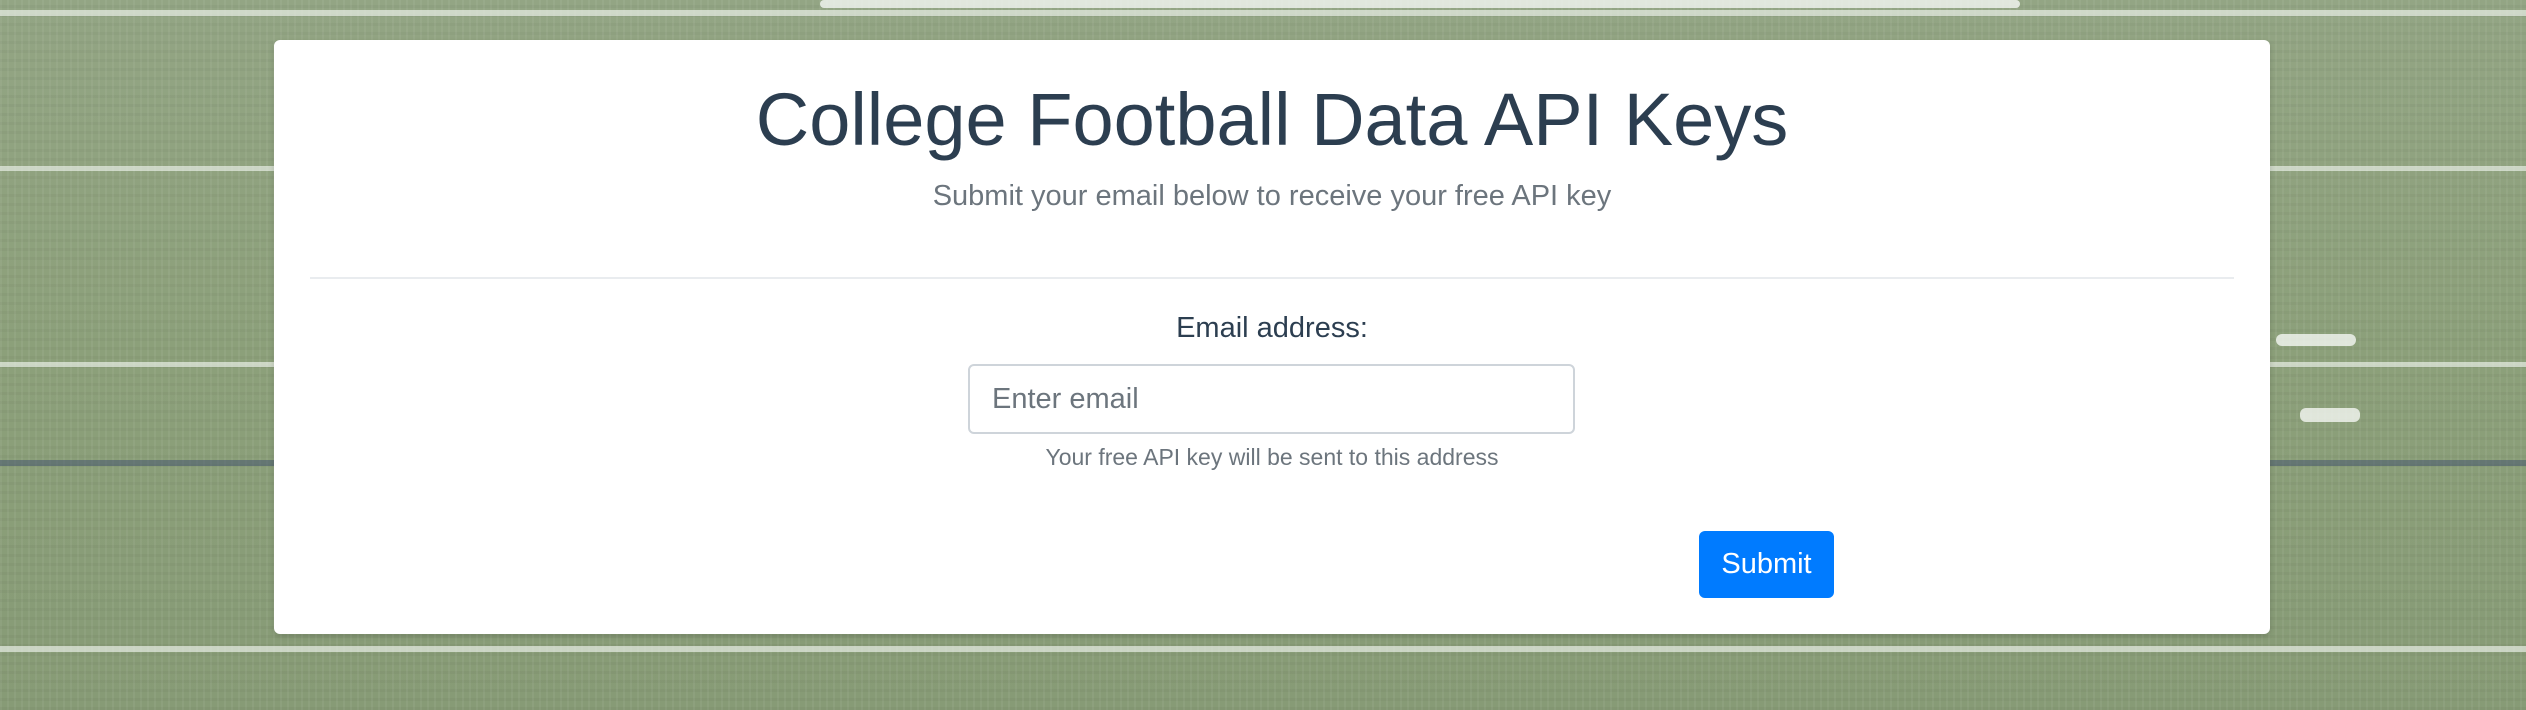 This screenshot has height=710, width=2526. What do you see at coordinates (1766, 564) in the screenshot?
I see `submit-button: Submit` at bounding box center [1766, 564].